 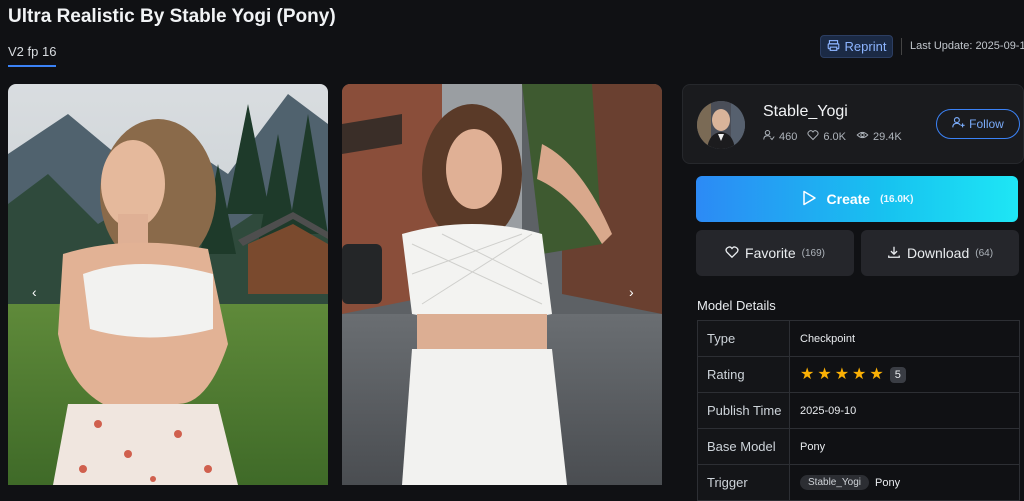 I want to click on user-check-icon, so click(x=769, y=136).